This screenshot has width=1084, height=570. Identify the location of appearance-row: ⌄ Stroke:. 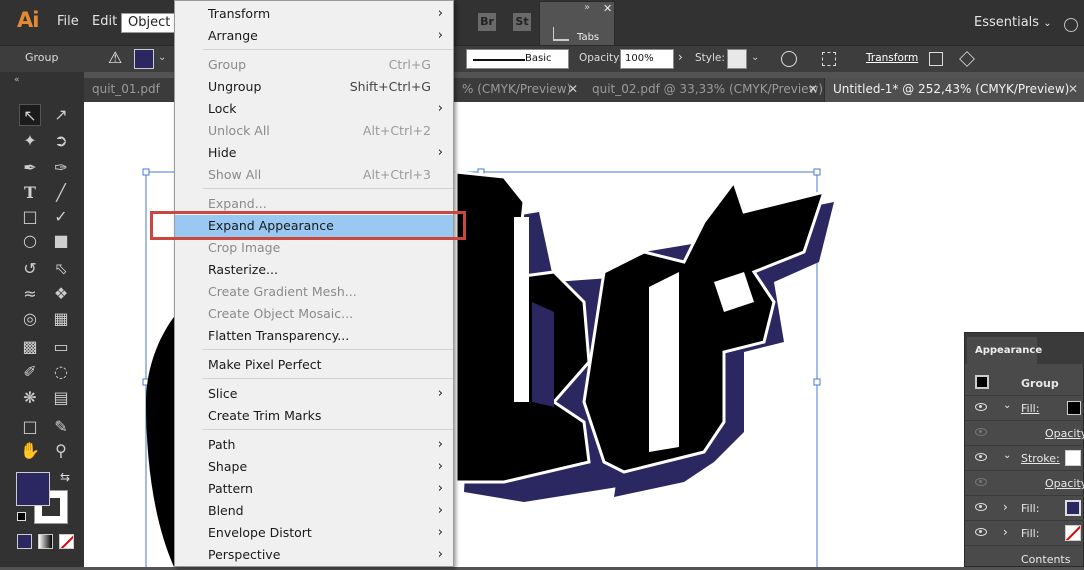
(1024, 457).